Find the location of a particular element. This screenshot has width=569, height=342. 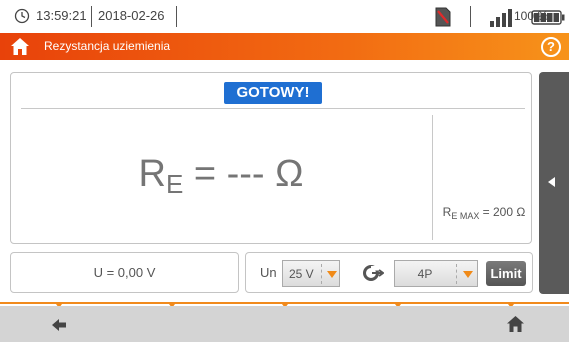

sd-card-icon is located at coordinates (443, 17).